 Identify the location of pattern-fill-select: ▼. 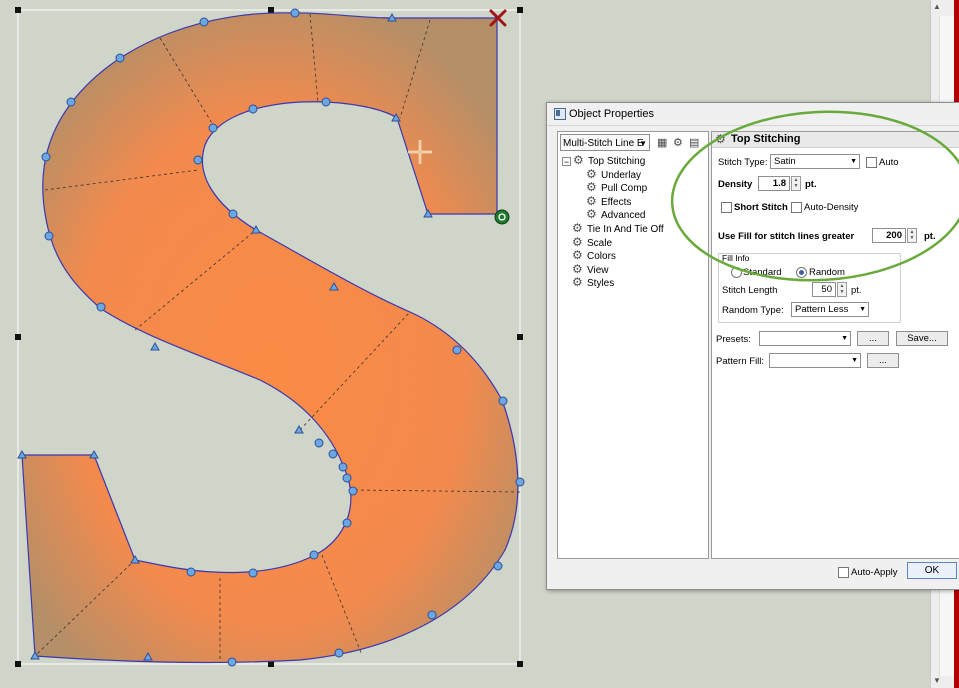
(815, 360).